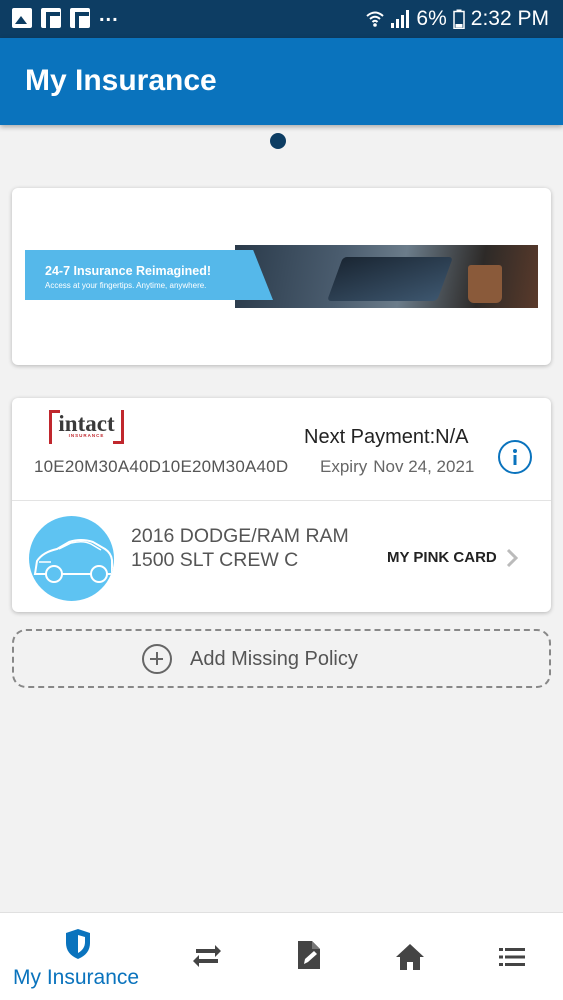 This screenshot has width=563, height=1000. What do you see at coordinates (390, 279) in the screenshot?
I see `tablet-image` at bounding box center [390, 279].